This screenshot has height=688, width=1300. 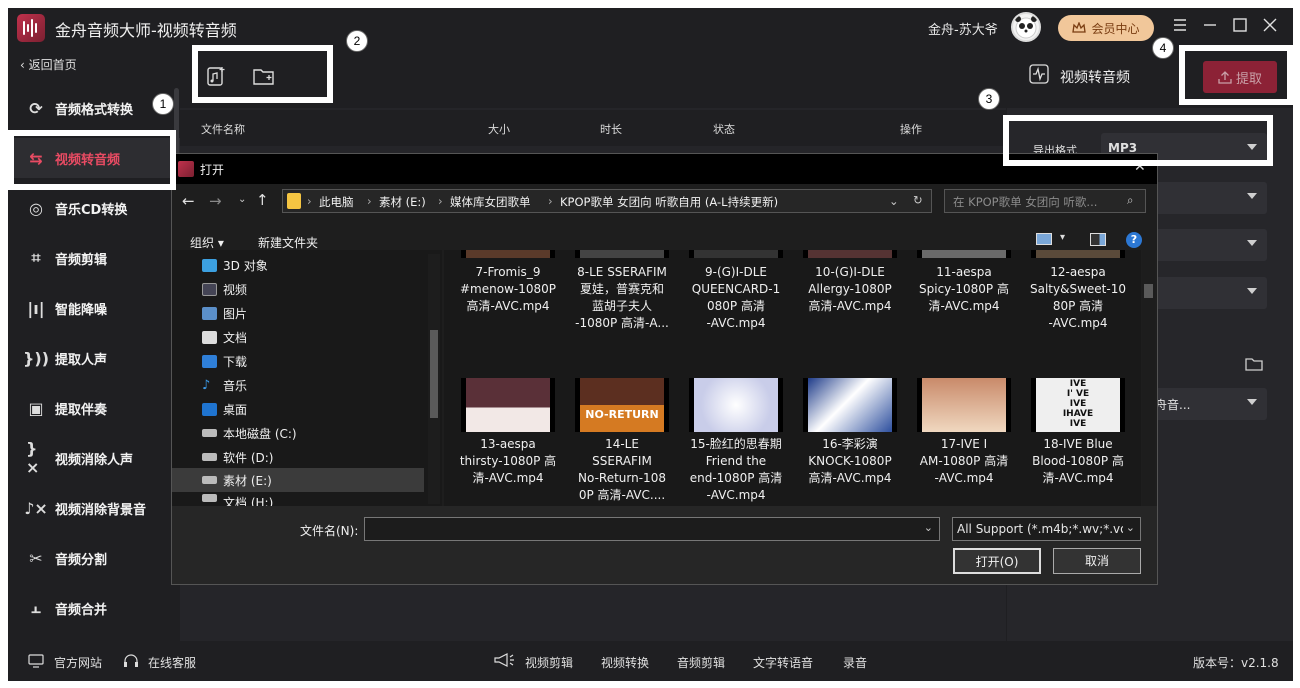 What do you see at coordinates (1098, 239) in the screenshot?
I see `preview-pane-icon` at bounding box center [1098, 239].